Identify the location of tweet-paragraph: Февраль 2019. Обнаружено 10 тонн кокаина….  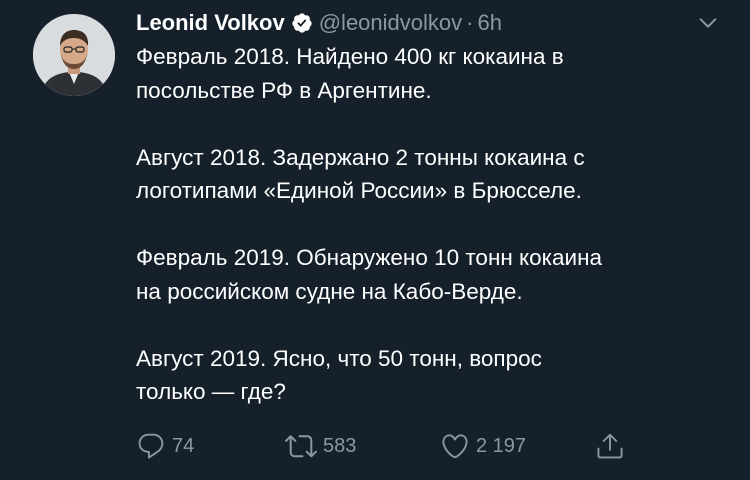
(369, 274).